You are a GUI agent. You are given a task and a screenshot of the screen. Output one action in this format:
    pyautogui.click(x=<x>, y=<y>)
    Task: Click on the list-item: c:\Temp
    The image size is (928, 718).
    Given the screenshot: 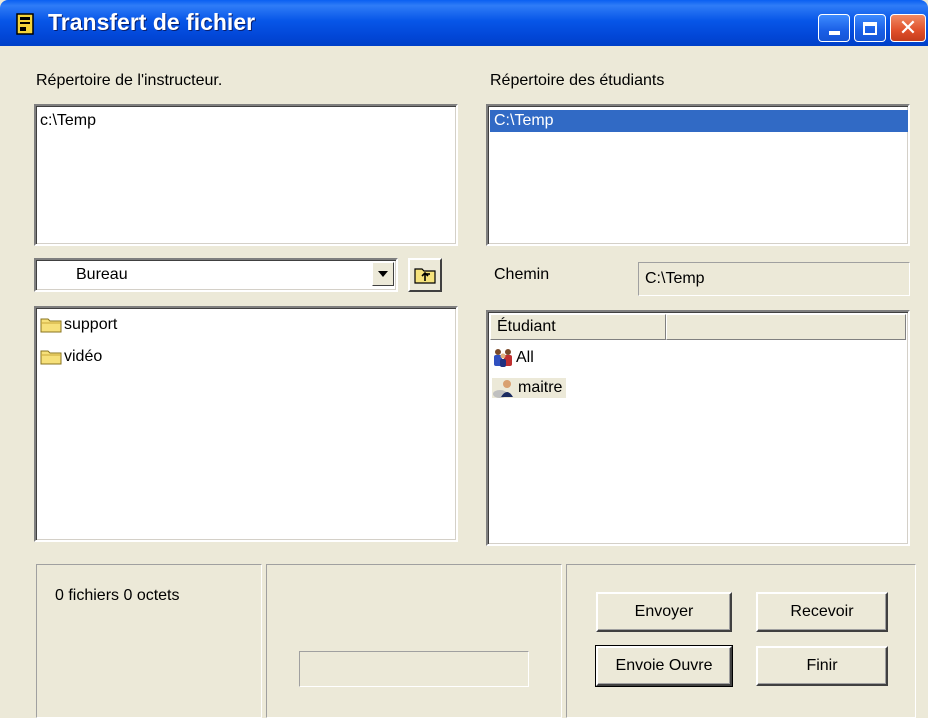 What is the action you would take?
    pyautogui.click(x=68, y=121)
    